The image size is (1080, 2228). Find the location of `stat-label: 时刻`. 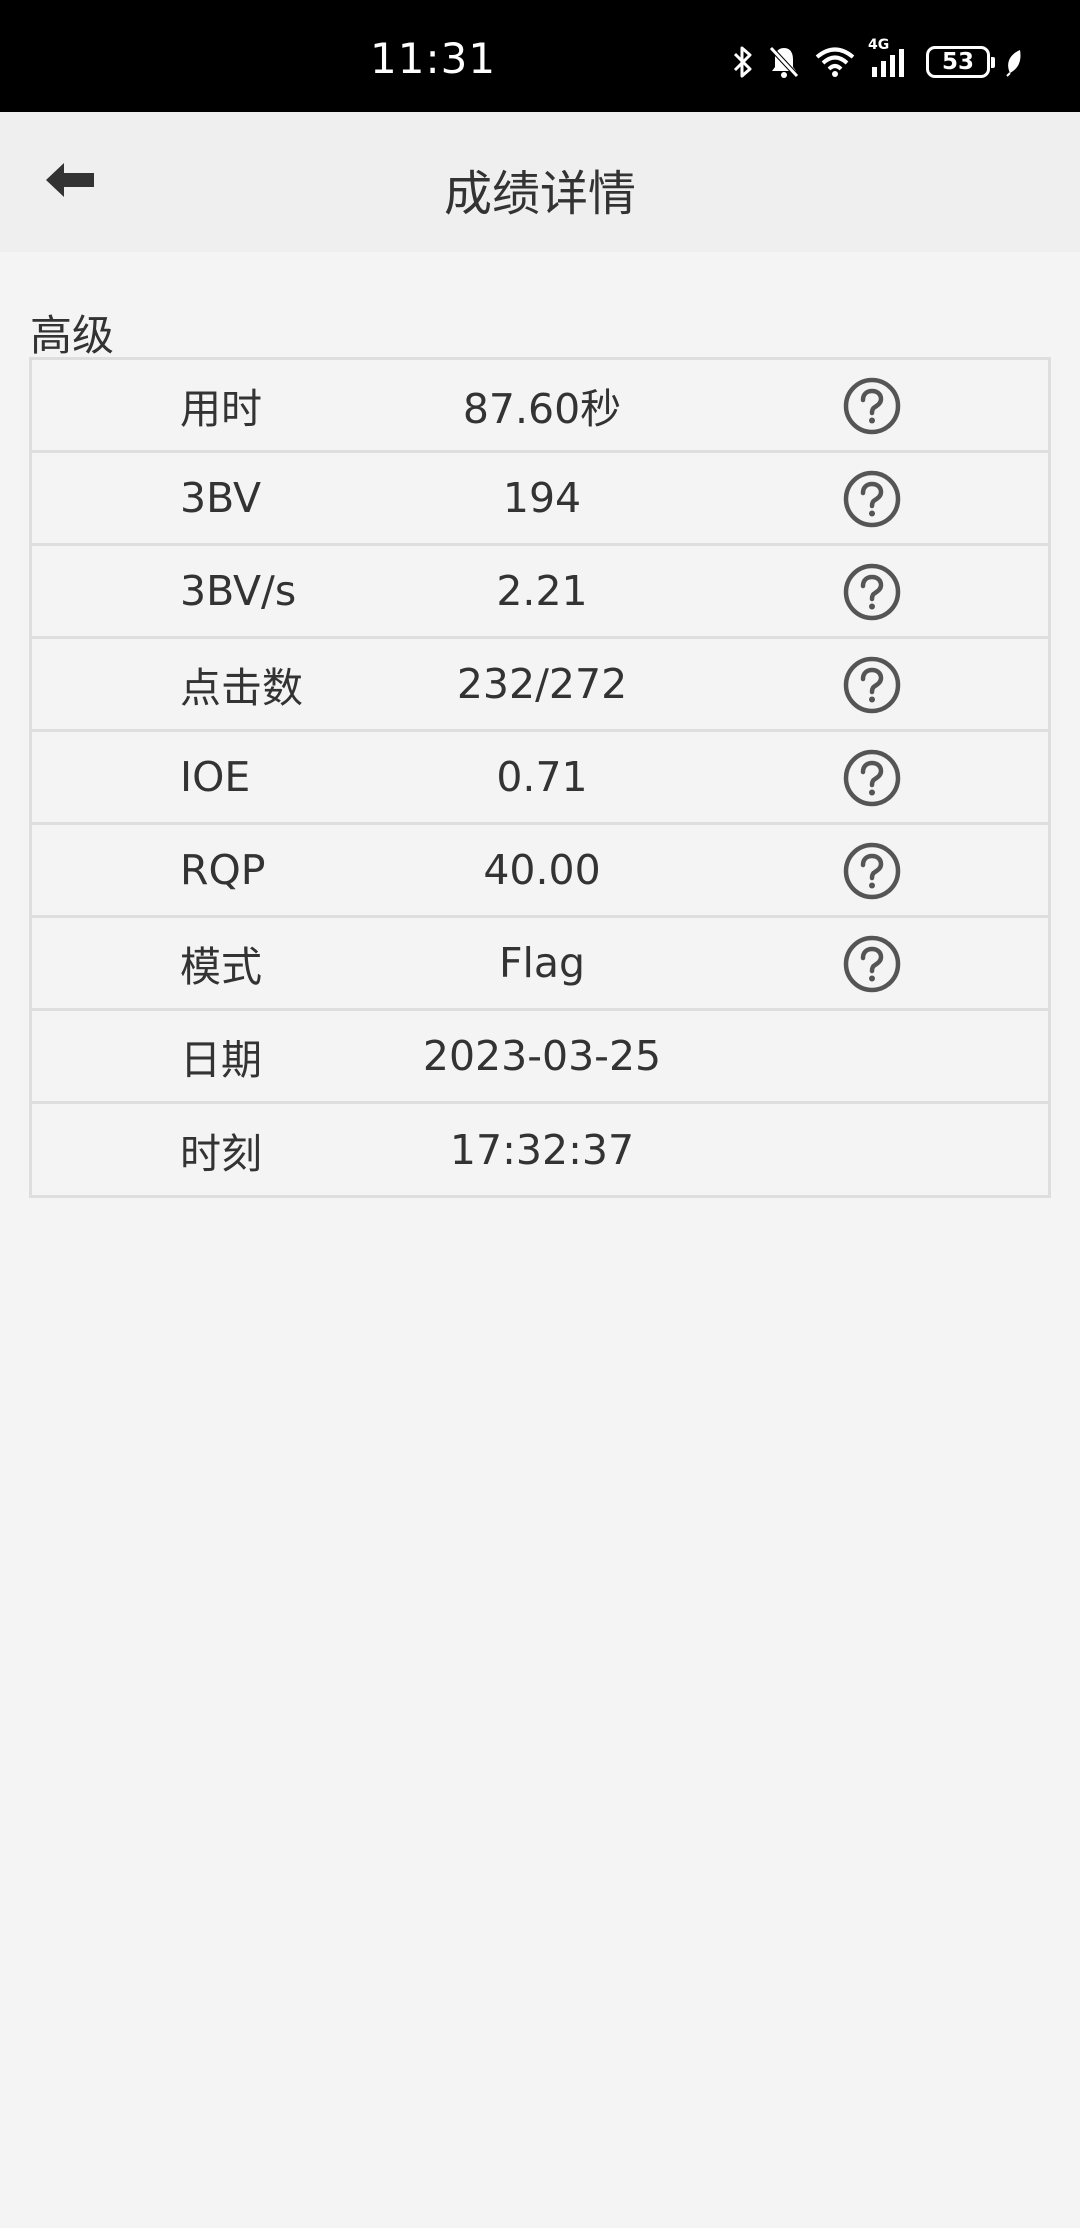

stat-label: 时刻 is located at coordinates (221, 1153).